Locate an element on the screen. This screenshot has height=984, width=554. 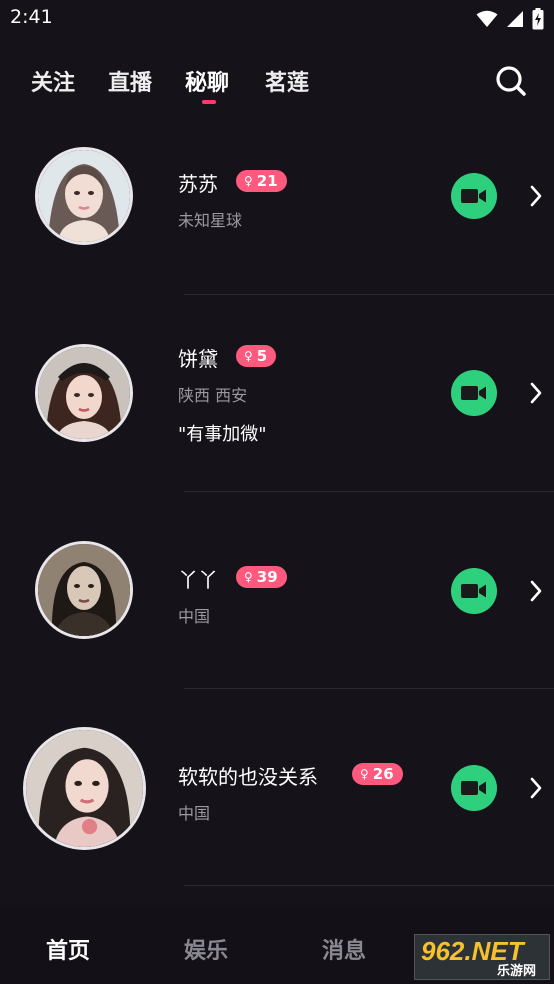
level-badge: ♀ 39 is located at coordinates (261, 577).